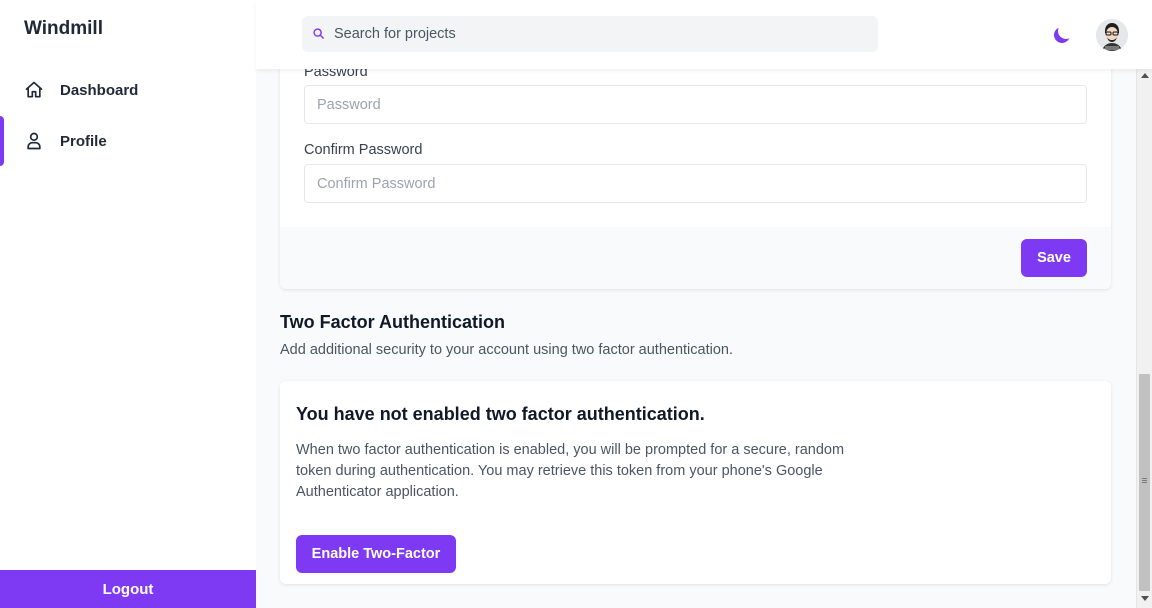  Describe the element at coordinates (604, 34) in the screenshot. I see `search-input` at that location.